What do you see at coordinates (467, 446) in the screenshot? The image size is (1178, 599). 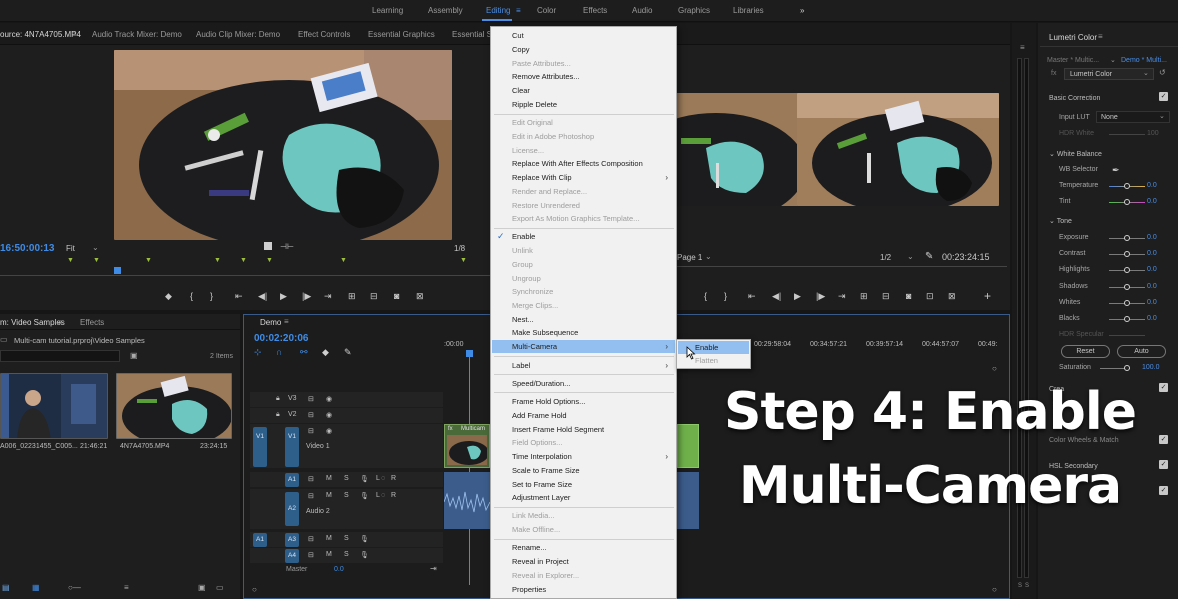 I see `video-clip-multicam: fx Multicam` at bounding box center [467, 446].